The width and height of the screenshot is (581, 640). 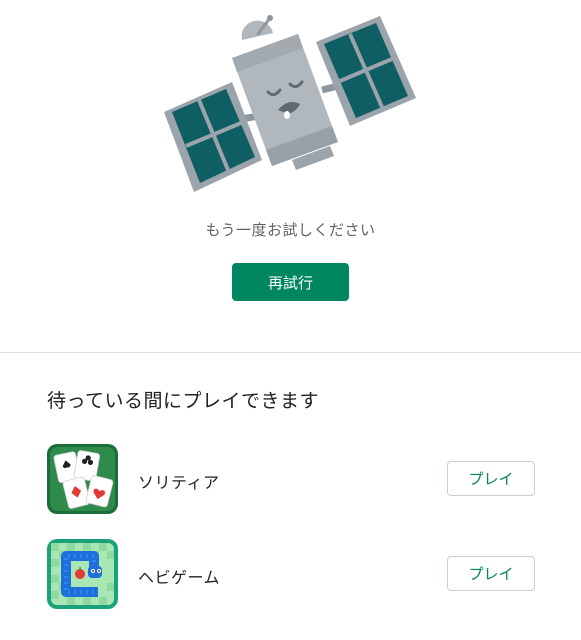 What do you see at coordinates (257, 27) in the screenshot?
I see `satellite-dish` at bounding box center [257, 27].